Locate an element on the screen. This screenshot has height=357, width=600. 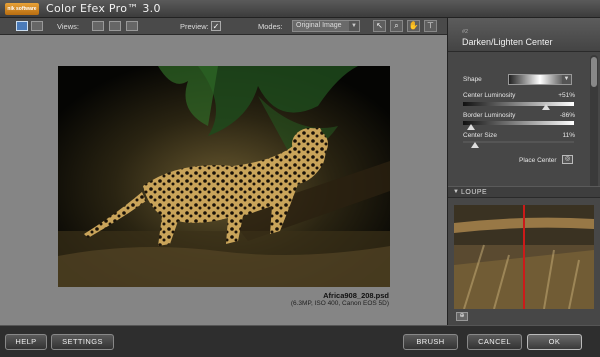
modes-select-value: Original Image is located at coordinates (319, 25).